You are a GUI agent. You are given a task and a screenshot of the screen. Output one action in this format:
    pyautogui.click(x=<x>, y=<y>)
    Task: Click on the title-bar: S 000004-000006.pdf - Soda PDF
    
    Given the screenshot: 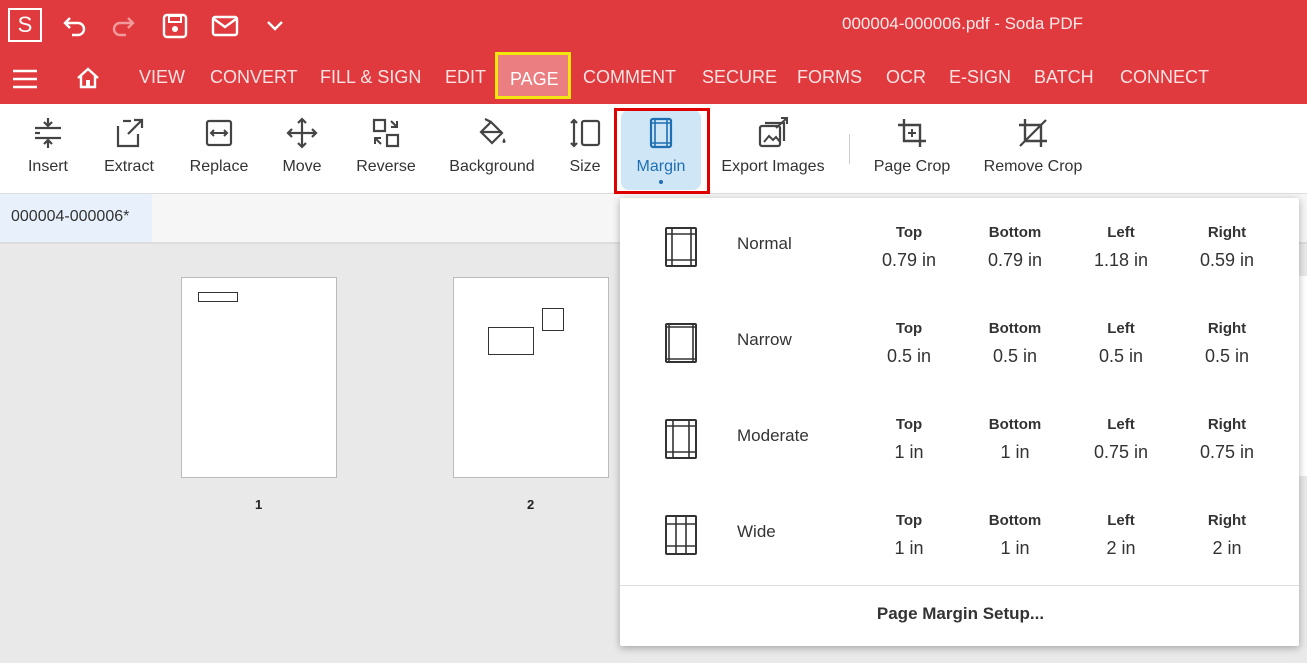 What is the action you would take?
    pyautogui.click(x=653, y=26)
    